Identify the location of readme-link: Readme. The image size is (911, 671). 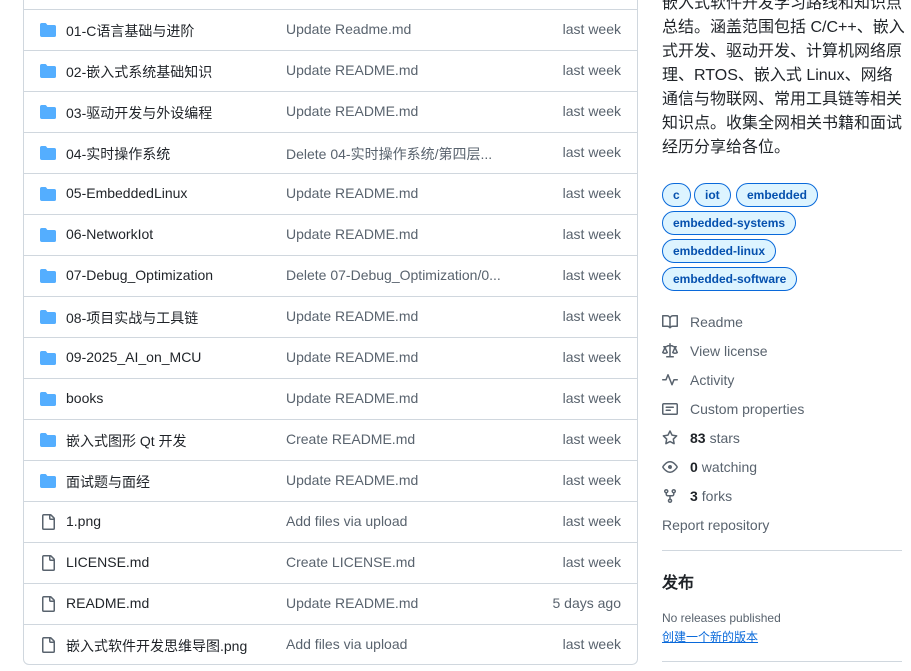
(702, 322).